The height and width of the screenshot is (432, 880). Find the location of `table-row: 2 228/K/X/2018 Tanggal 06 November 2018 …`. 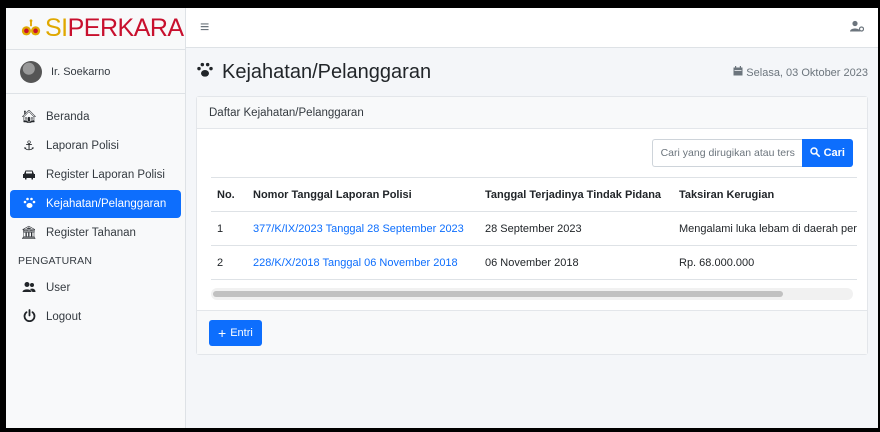

table-row: 2 228/K/X/2018 Tanggal 06 November 2018 … is located at coordinates (534, 262).